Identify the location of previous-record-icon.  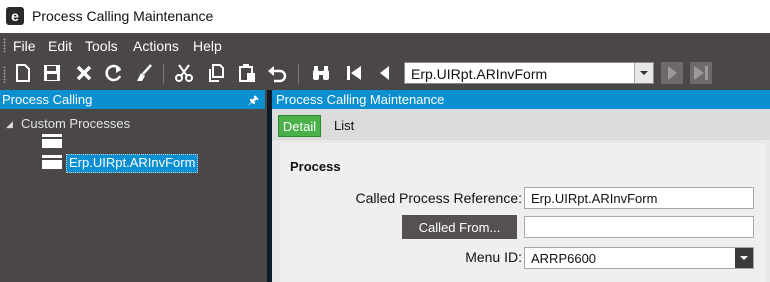
(385, 73).